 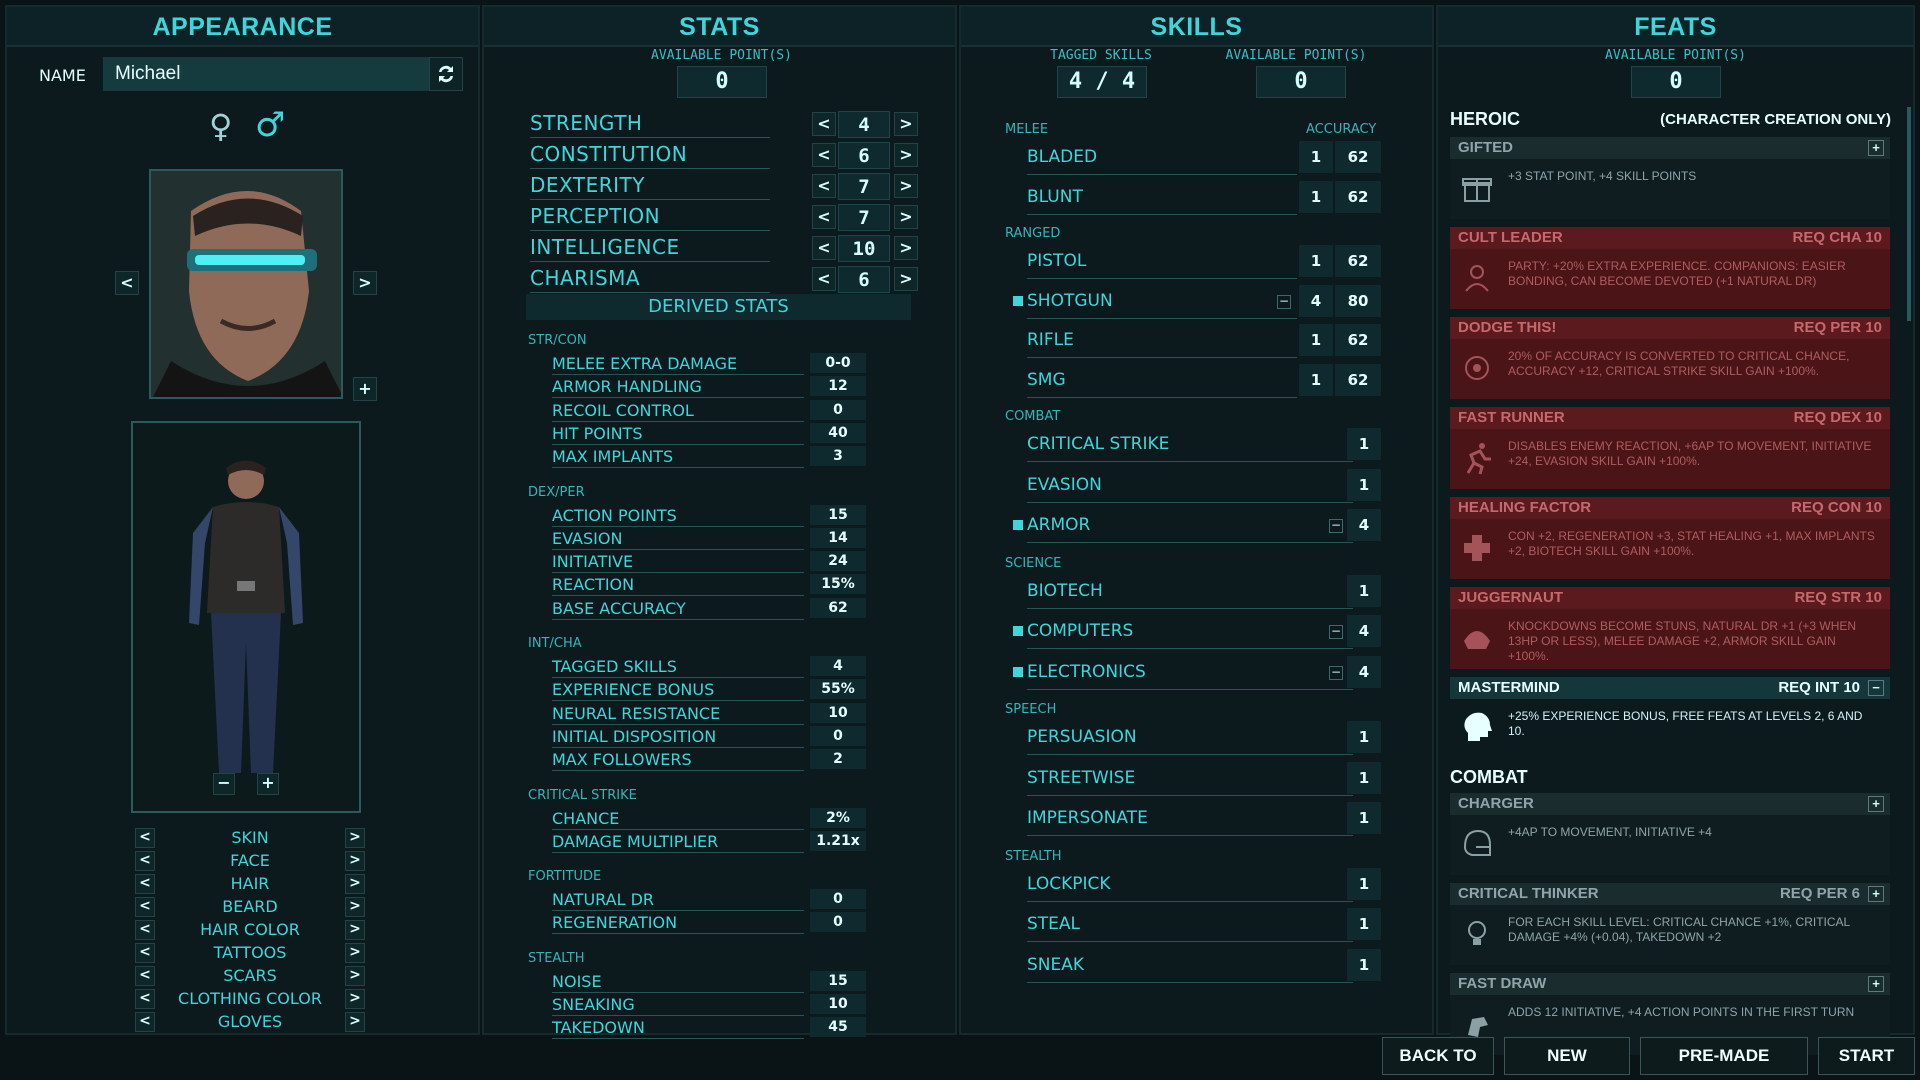 What do you see at coordinates (270, 125) in the screenshot?
I see `male-gender-icon: ♂` at bounding box center [270, 125].